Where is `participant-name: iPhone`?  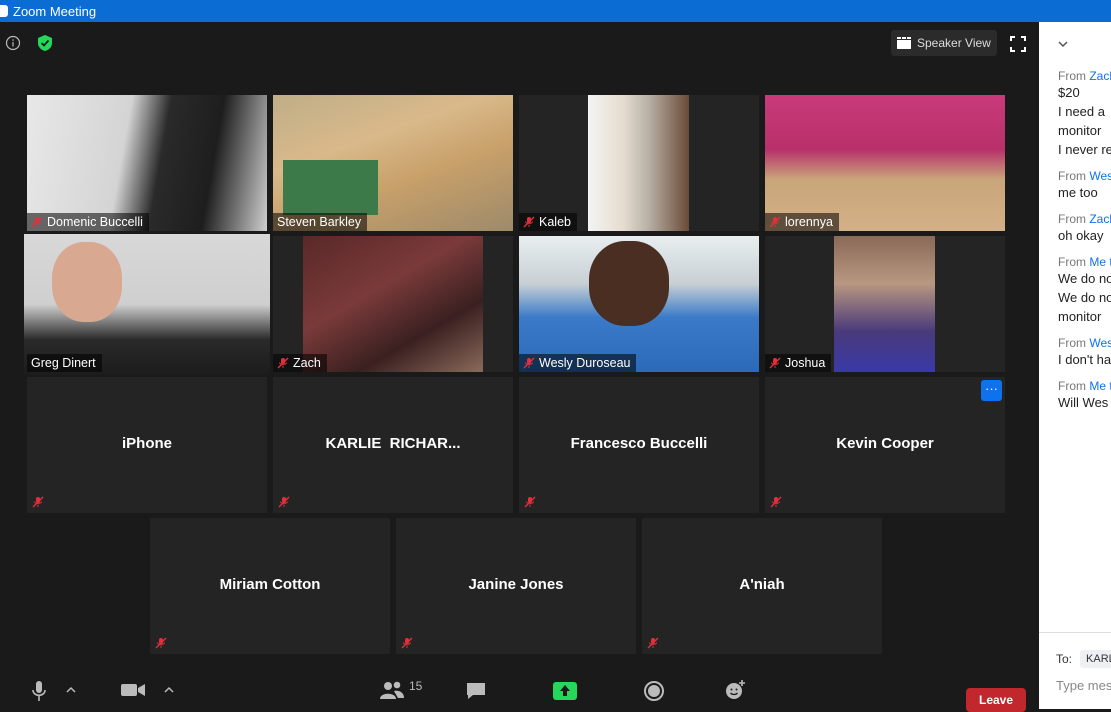 participant-name: iPhone is located at coordinates (146, 443).